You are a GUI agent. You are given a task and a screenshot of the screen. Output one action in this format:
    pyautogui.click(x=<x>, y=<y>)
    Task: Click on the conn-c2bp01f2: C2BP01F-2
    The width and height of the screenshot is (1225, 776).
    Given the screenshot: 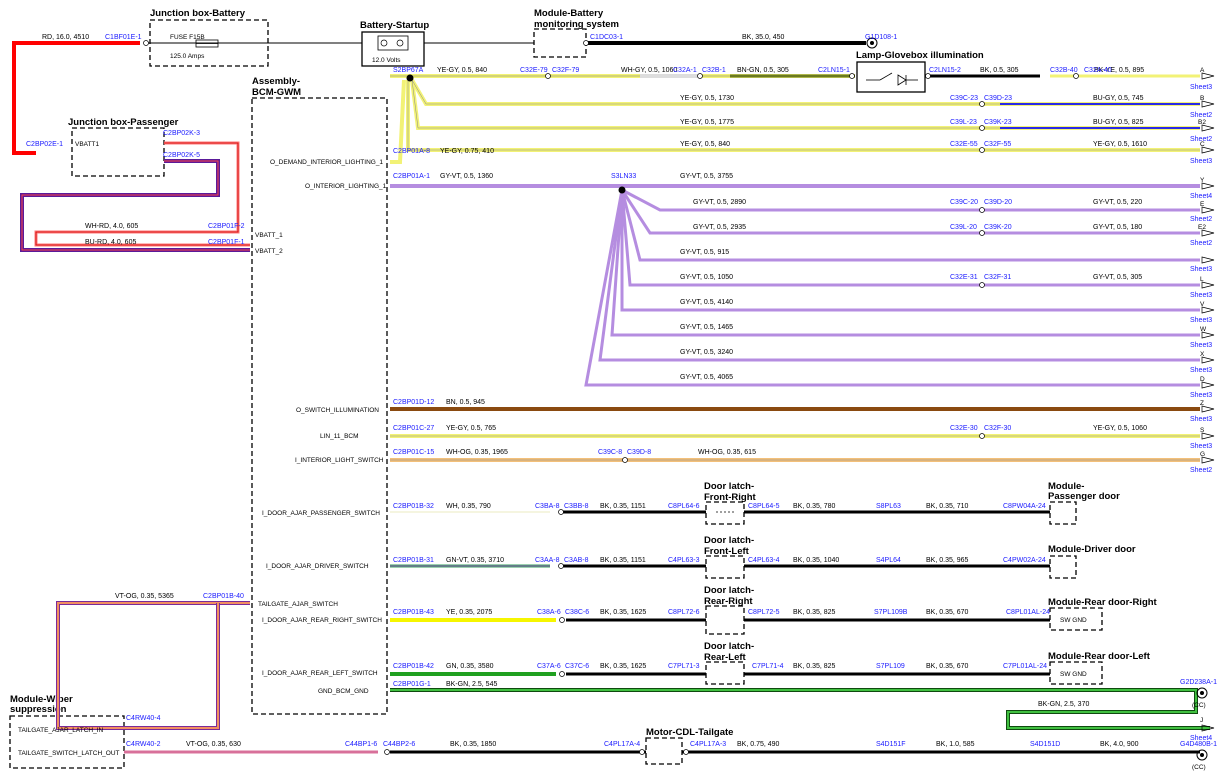 What is the action you would take?
    pyautogui.click(x=226, y=226)
    